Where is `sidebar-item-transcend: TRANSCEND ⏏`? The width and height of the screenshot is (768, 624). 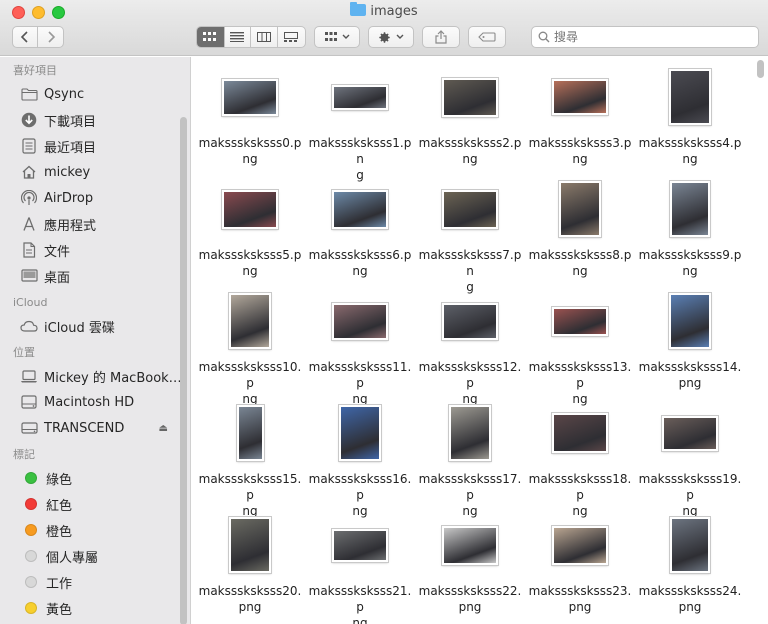 sidebar-item-transcend: TRANSCEND ⏏ is located at coordinates (95, 428).